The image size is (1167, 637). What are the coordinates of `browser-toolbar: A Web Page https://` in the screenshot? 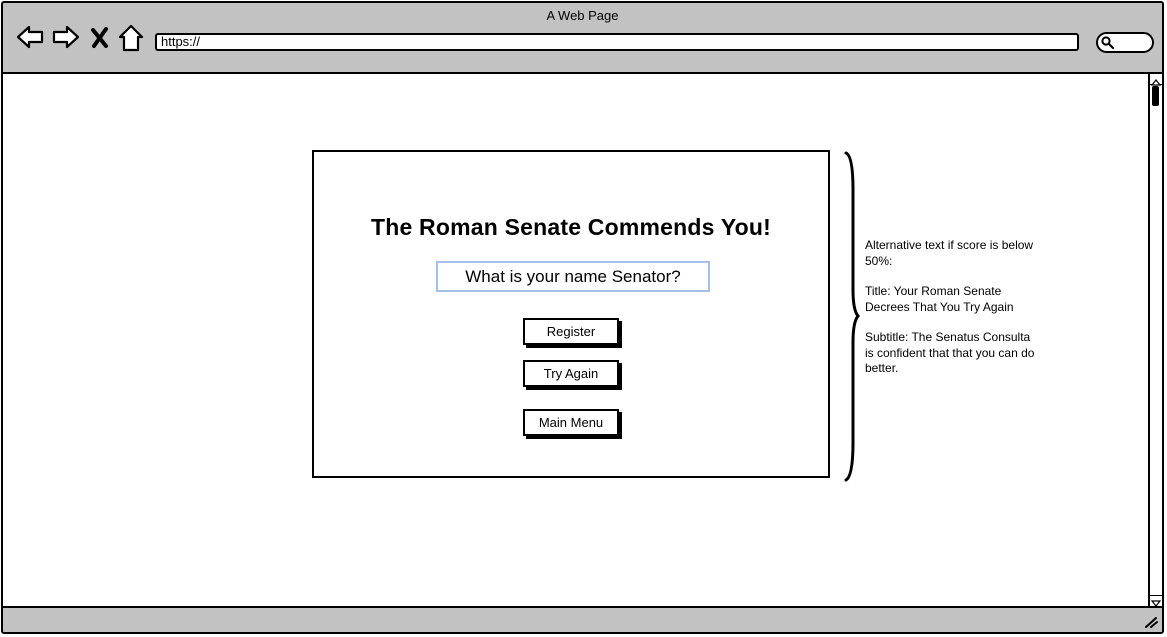 It's located at (582, 38).